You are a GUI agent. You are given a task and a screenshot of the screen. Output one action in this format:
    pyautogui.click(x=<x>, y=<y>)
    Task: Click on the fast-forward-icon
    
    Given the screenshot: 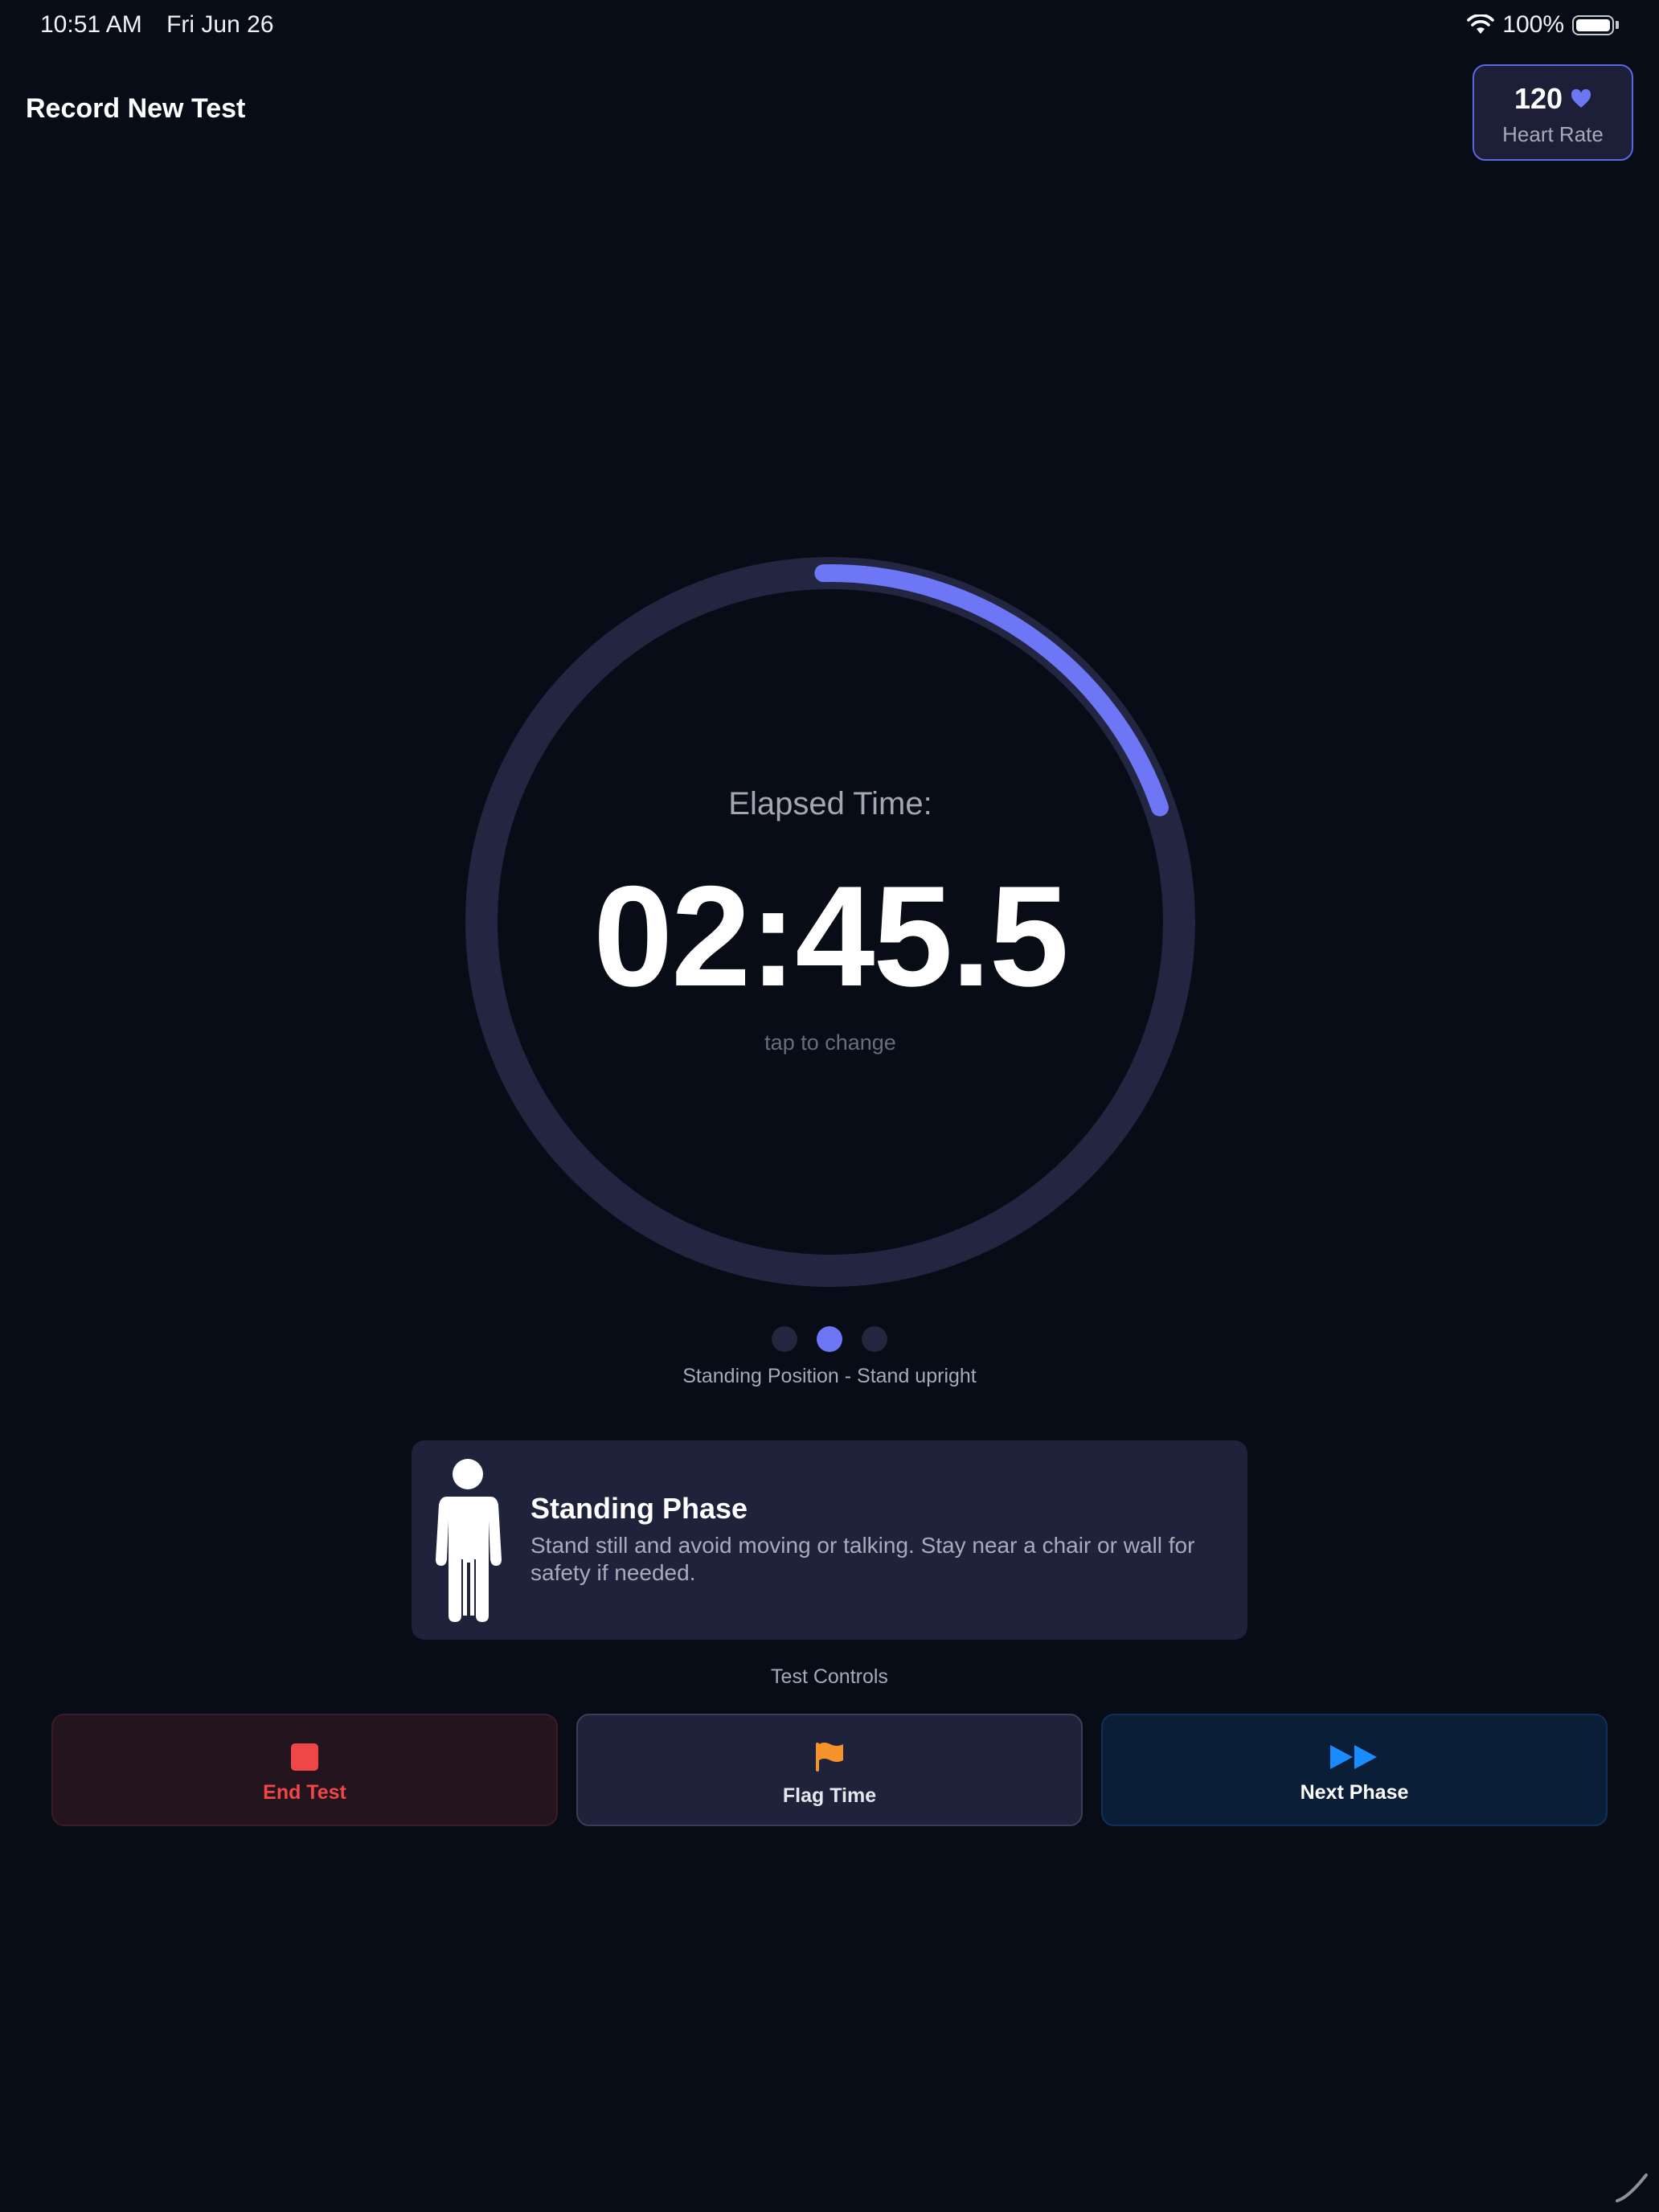 What is the action you would take?
    pyautogui.click(x=1353, y=1757)
    